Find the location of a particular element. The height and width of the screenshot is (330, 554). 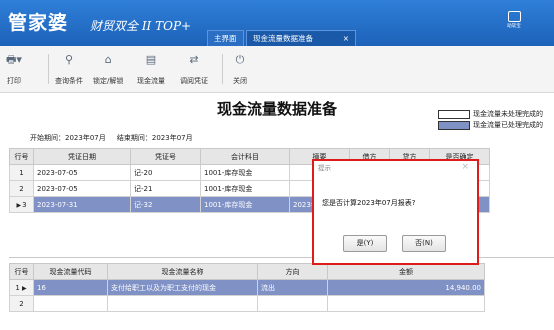

search-icon: ⚲ is located at coordinates (69, 59).